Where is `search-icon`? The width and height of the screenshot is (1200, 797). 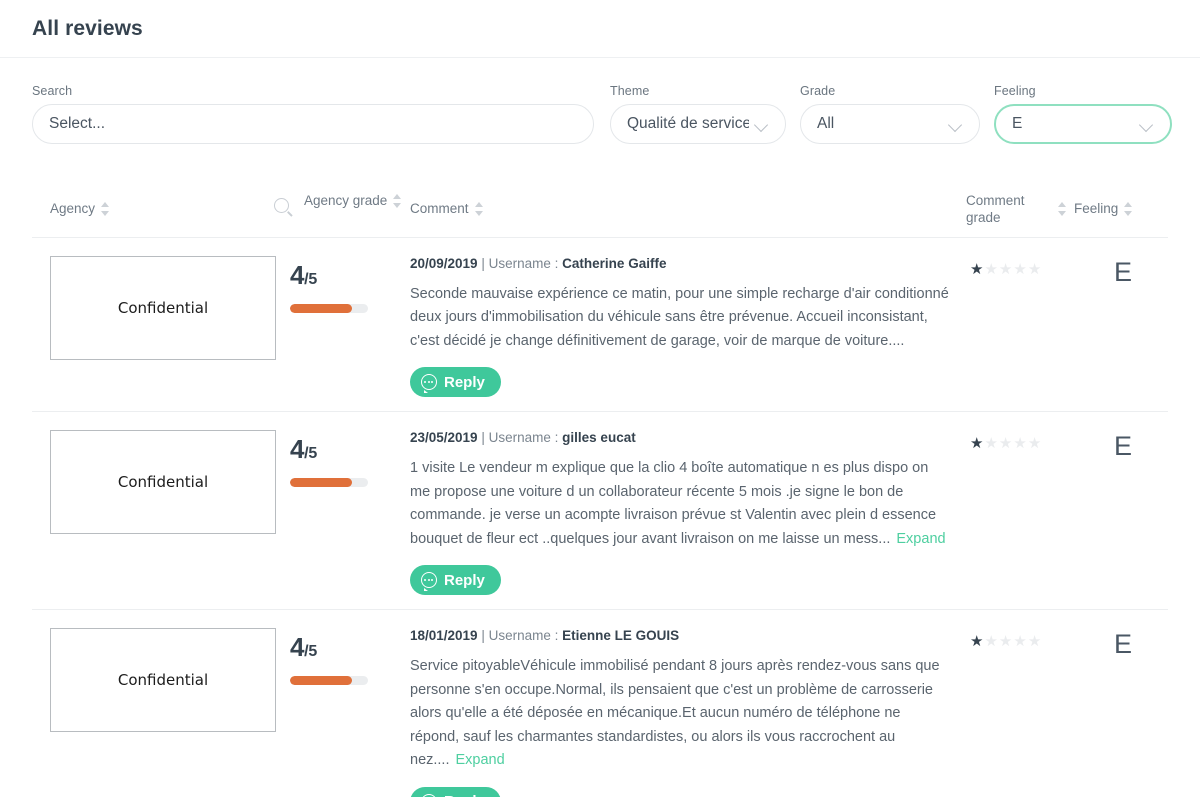 search-icon is located at coordinates (281, 205).